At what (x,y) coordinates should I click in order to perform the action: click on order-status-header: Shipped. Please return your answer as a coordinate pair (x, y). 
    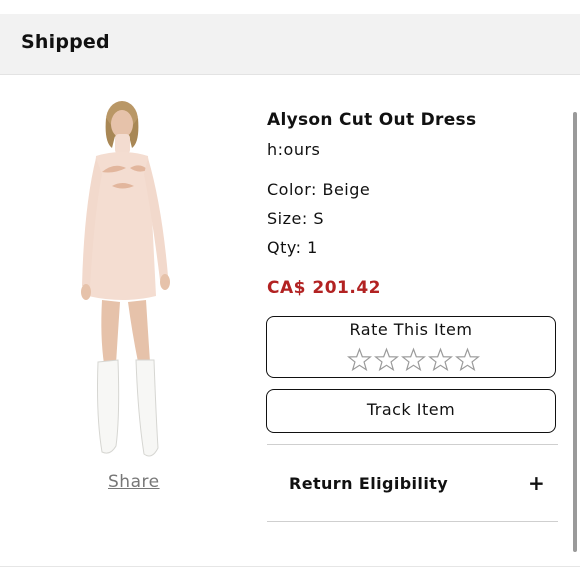
    Looking at the image, I should click on (290, 44).